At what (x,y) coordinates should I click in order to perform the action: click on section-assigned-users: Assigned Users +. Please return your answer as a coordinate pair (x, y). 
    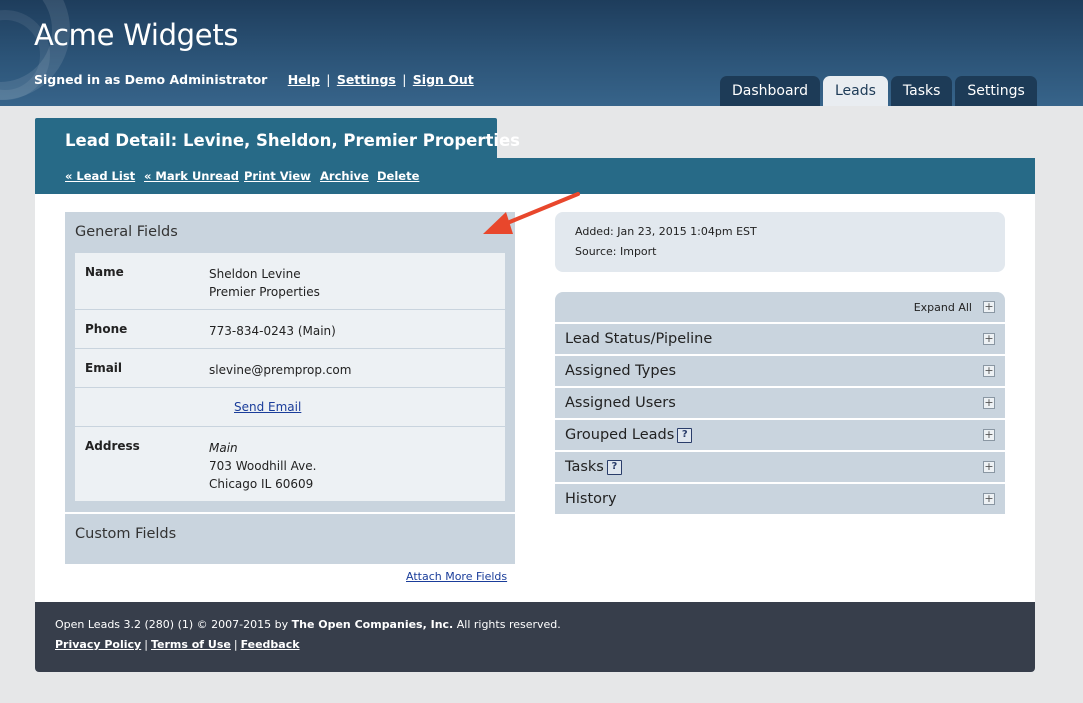
    Looking at the image, I should click on (780, 403).